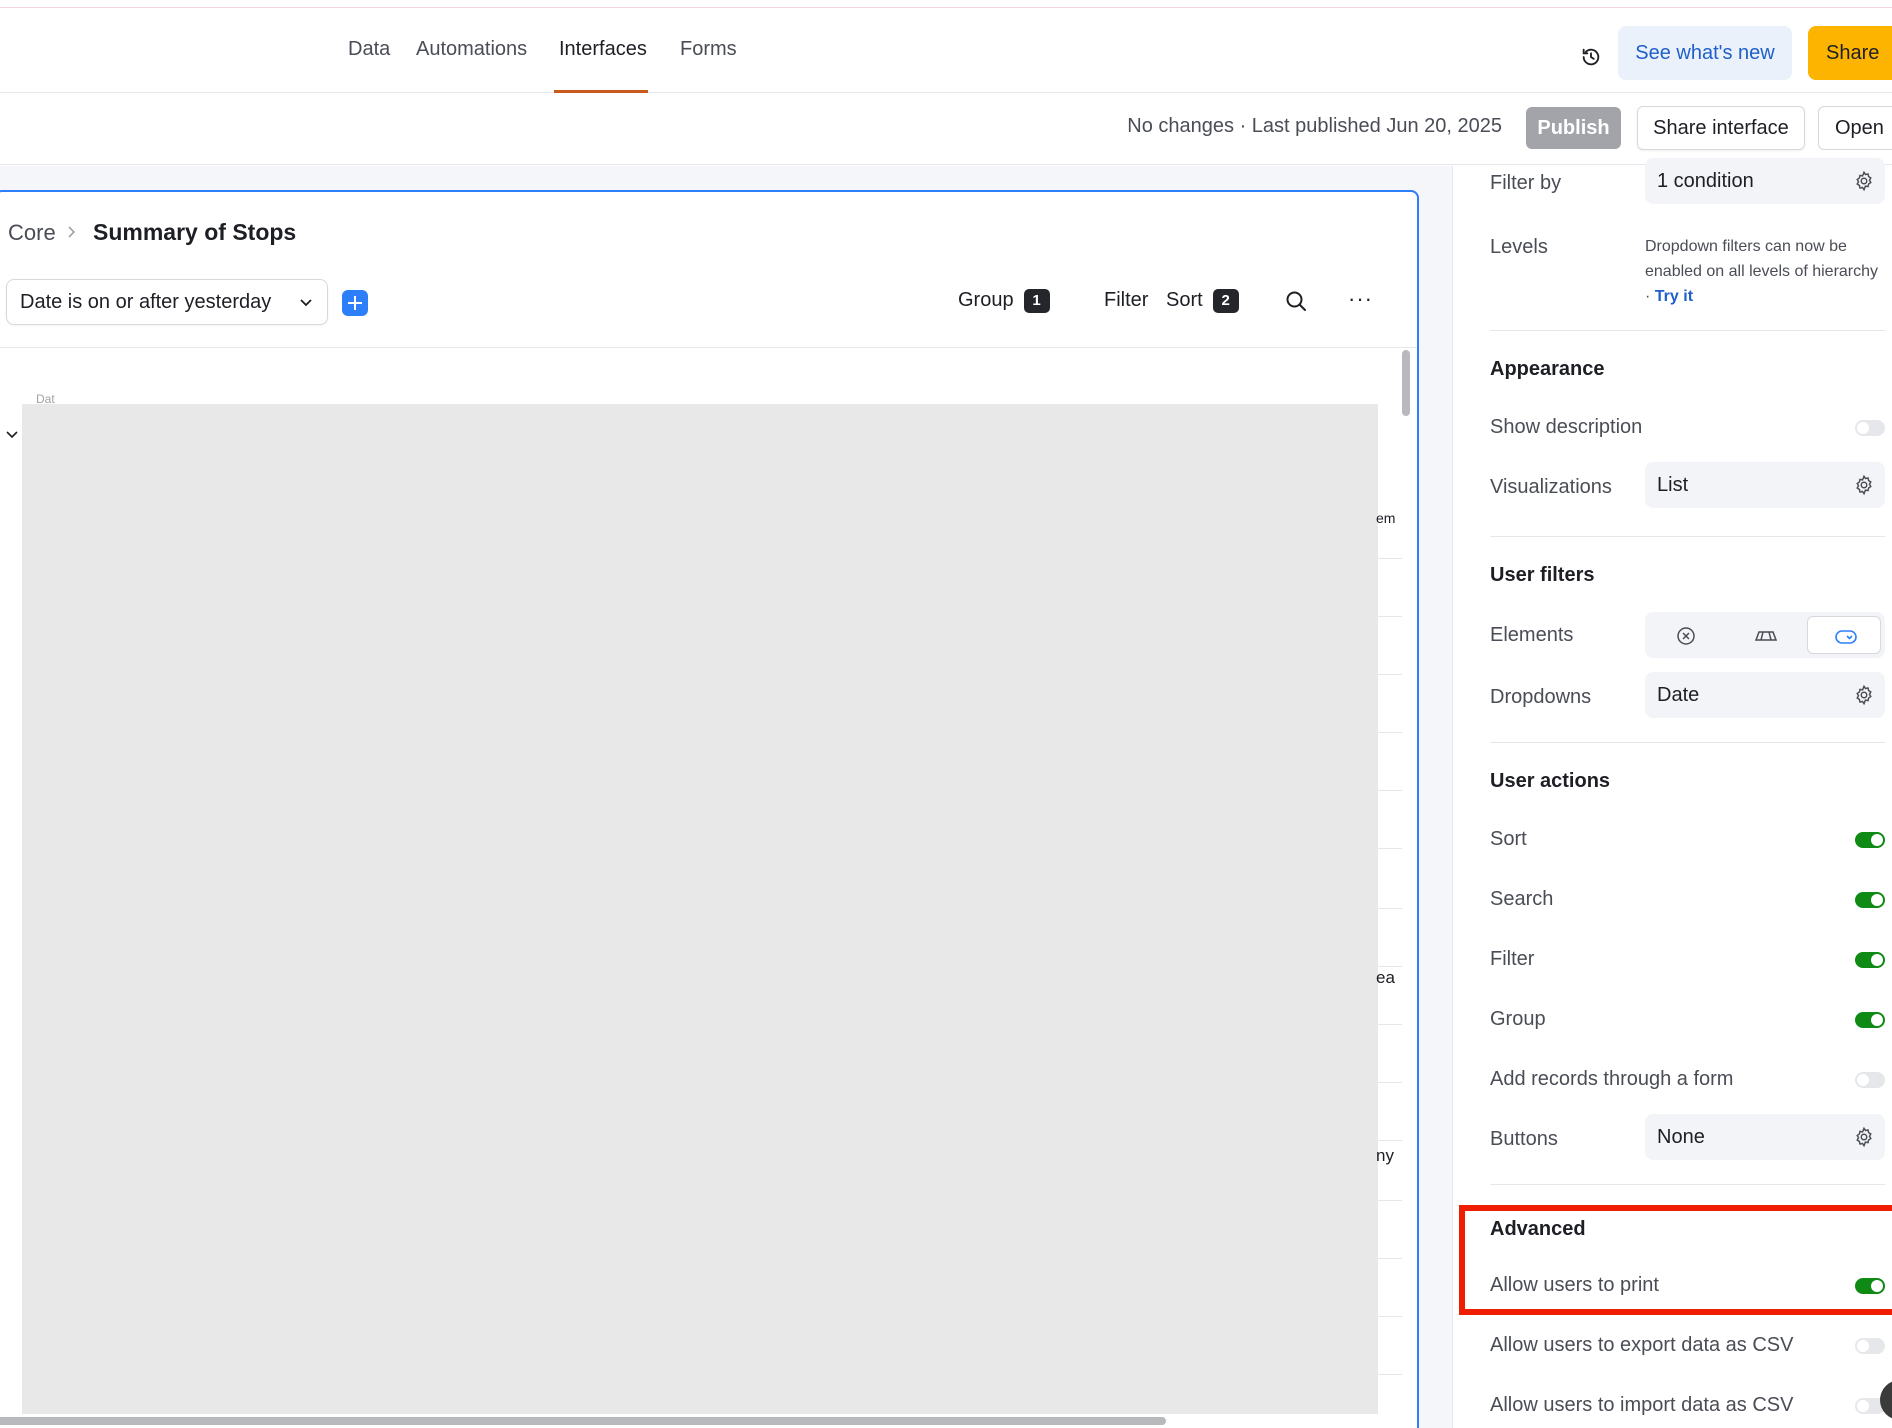 The width and height of the screenshot is (1892, 1428). I want to click on user-filters-heading: User filters, so click(1542, 575).